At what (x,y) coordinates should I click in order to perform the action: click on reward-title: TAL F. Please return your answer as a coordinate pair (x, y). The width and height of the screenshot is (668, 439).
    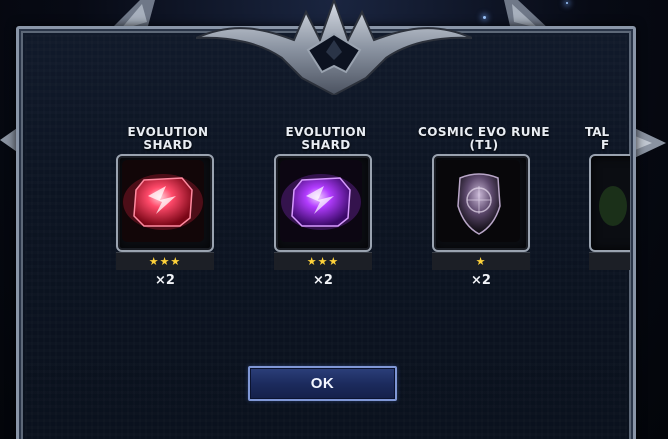
    Looking at the image, I should click on (597, 138).